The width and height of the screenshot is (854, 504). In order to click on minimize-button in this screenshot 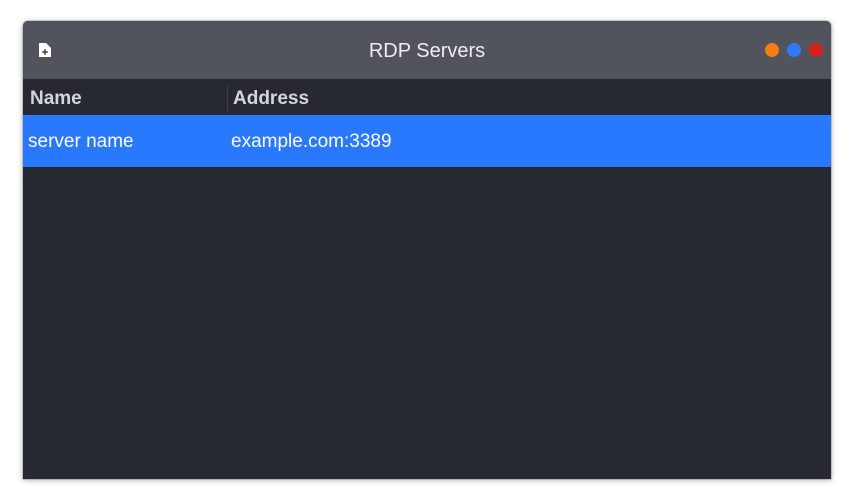, I will do `click(772, 50)`.